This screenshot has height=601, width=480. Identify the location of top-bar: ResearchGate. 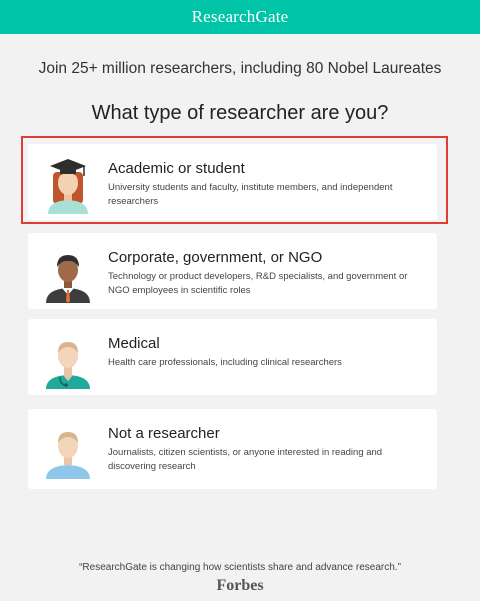
(240, 17).